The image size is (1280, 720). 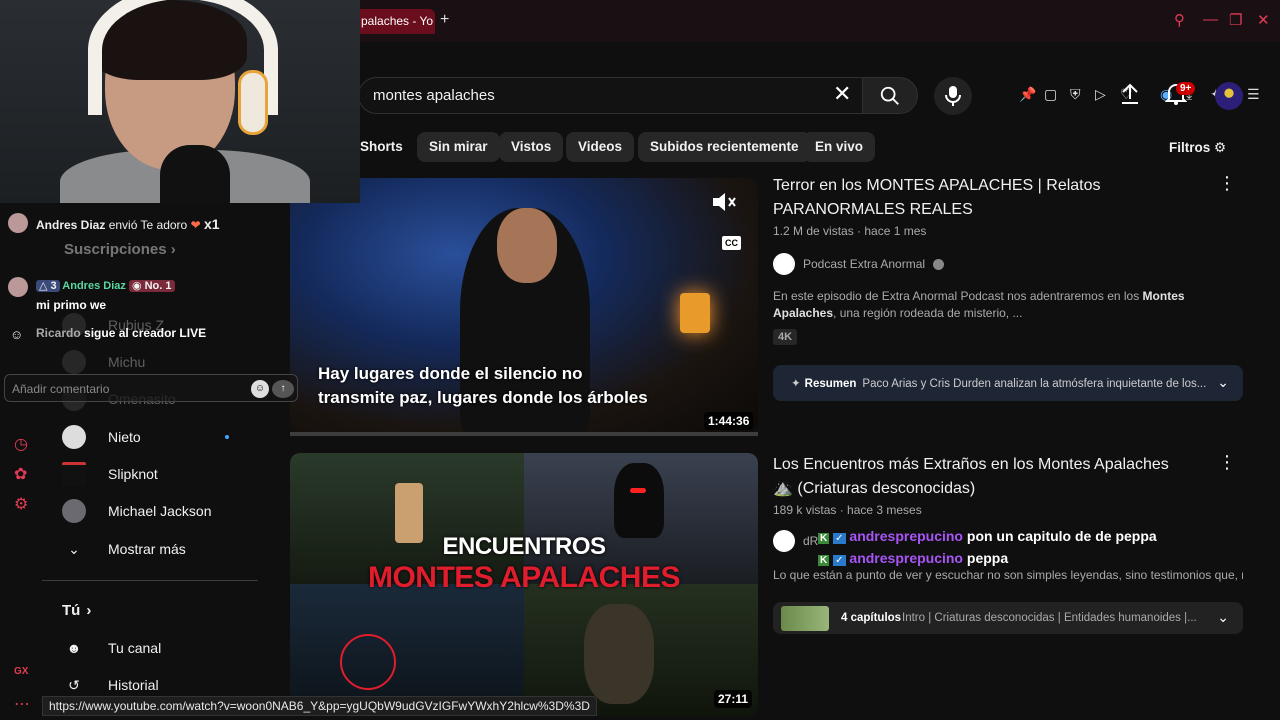 I want to click on you-label: Tú, so click(x=71, y=610).